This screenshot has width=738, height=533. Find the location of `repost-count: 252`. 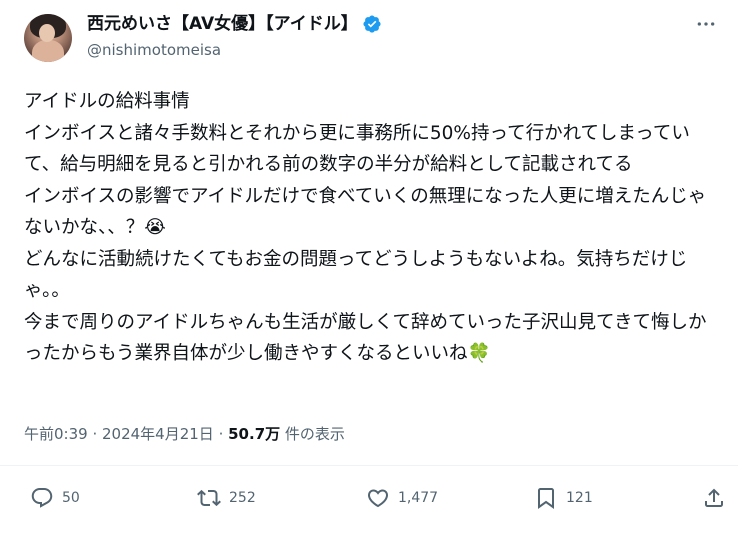

repost-count: 252 is located at coordinates (242, 498).